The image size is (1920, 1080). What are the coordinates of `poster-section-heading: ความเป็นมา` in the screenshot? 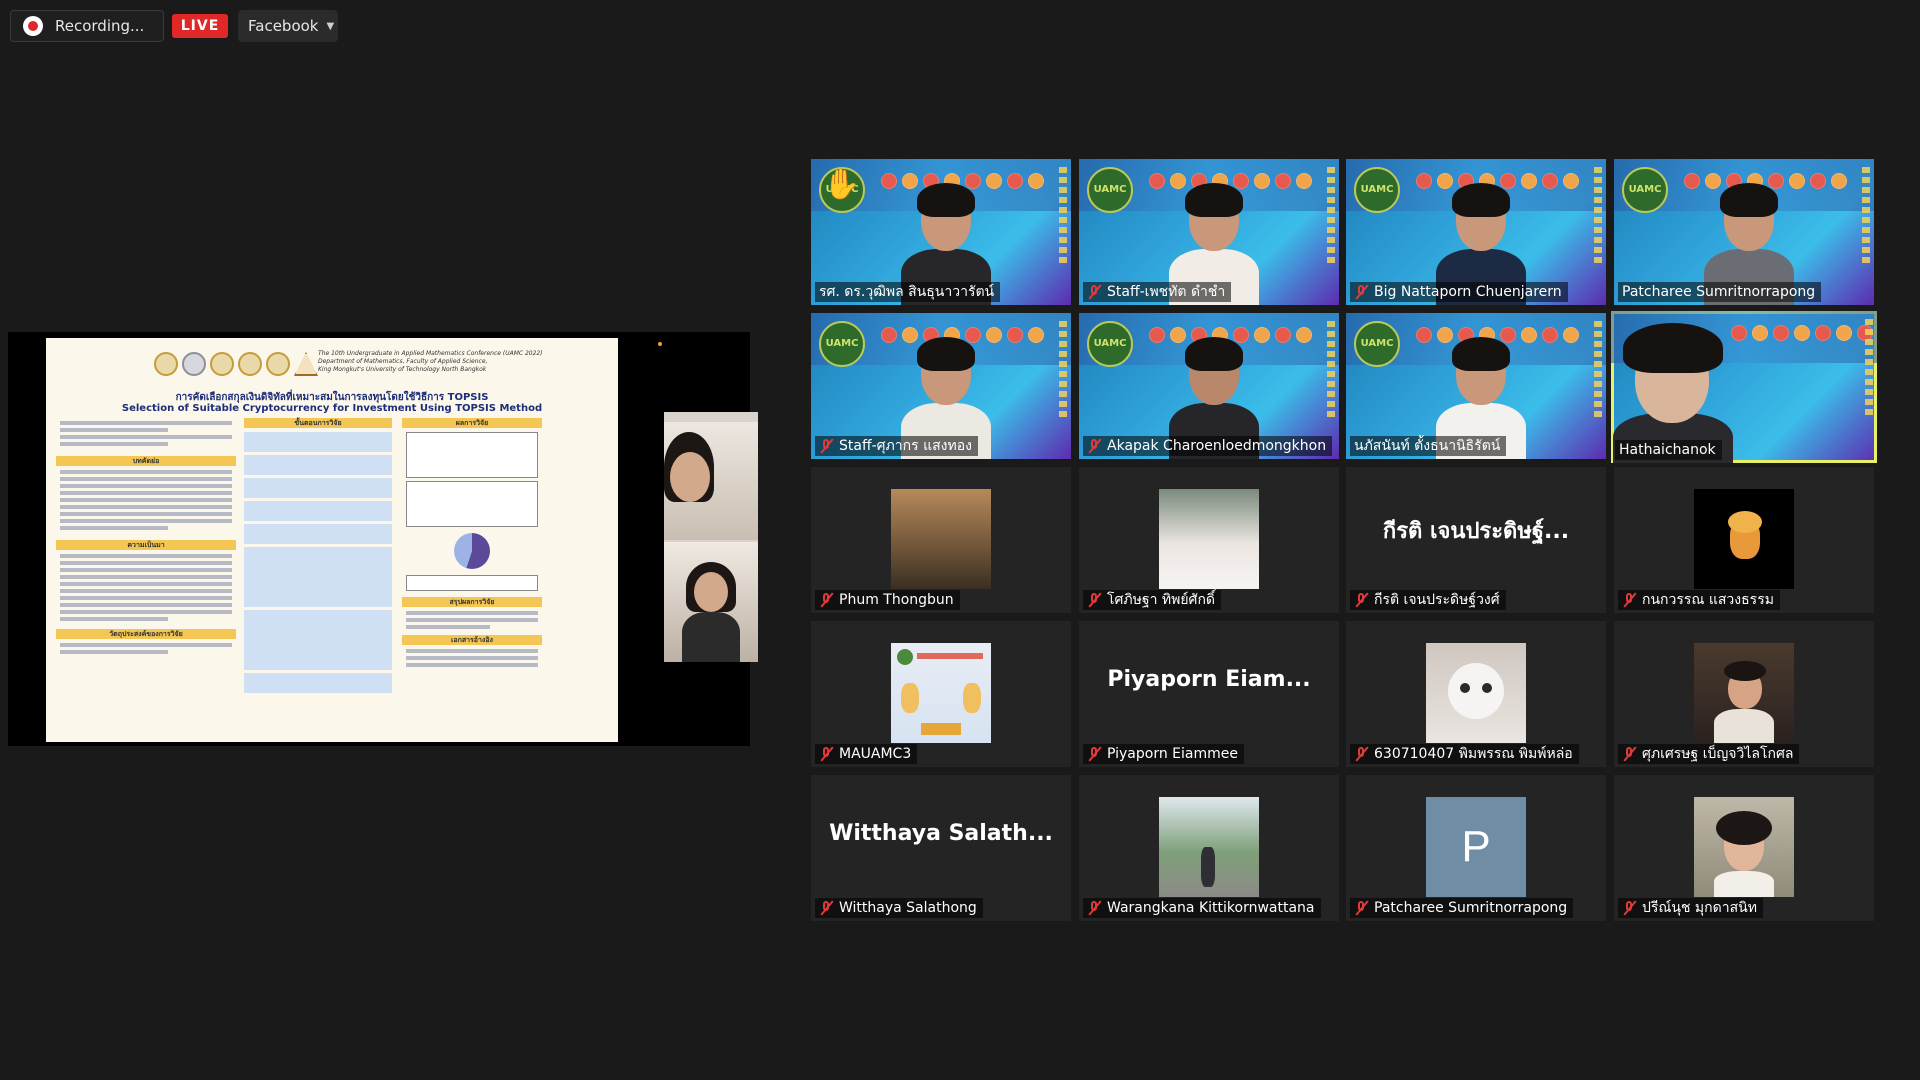 It's located at (146, 545).